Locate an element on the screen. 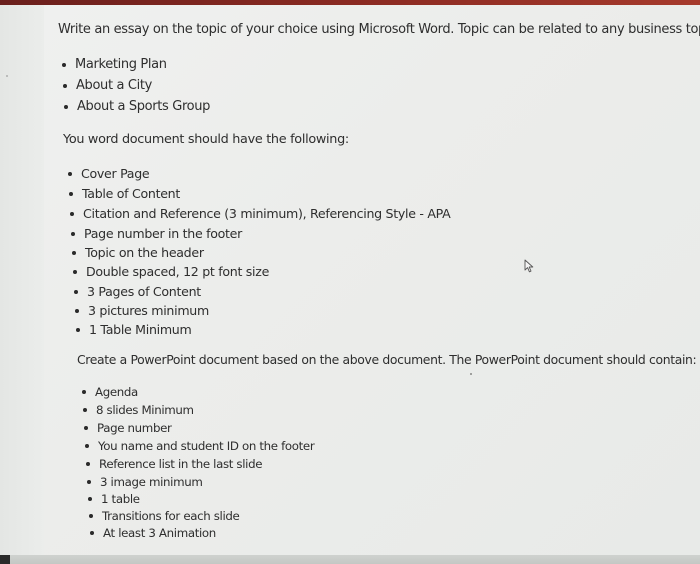 The height and width of the screenshot is (564, 700). list-item-text: 3 pictures minimum is located at coordinates (148, 310).